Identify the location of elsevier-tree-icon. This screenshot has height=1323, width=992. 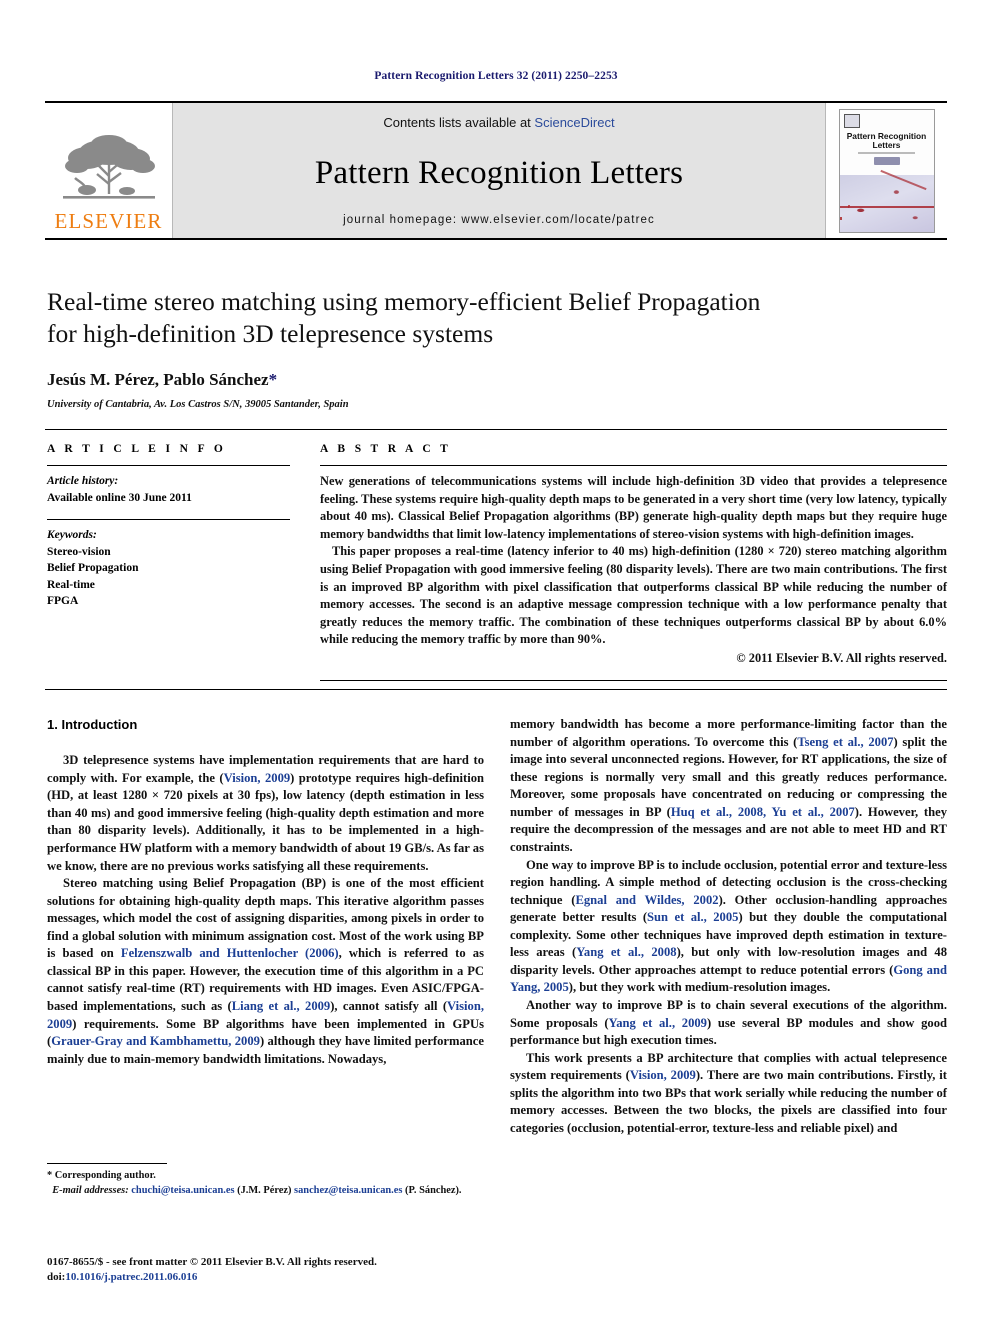
(108, 167).